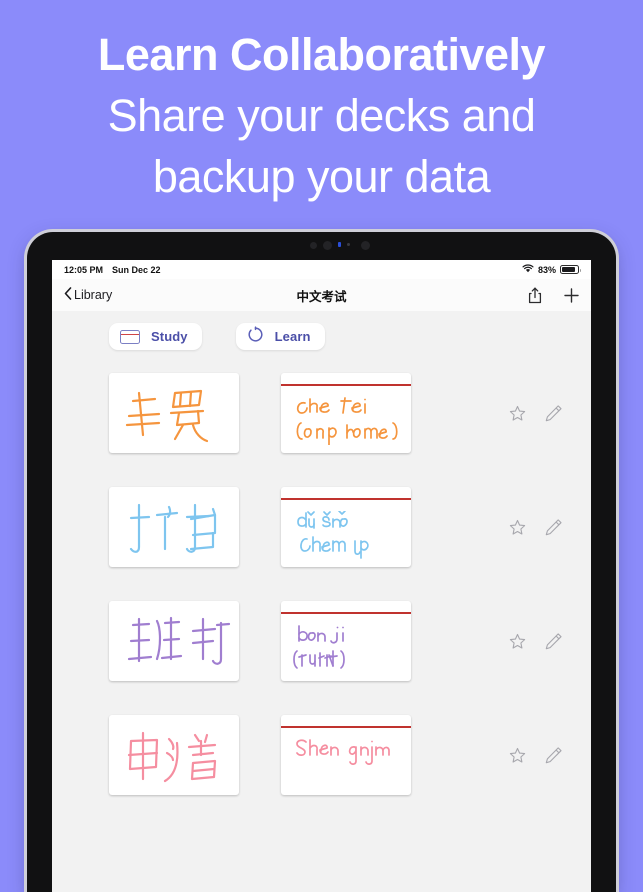 Image resolution: width=643 pixels, height=892 pixels. Describe the element at coordinates (255, 336) in the screenshot. I see `circular-arrow-icon` at that location.